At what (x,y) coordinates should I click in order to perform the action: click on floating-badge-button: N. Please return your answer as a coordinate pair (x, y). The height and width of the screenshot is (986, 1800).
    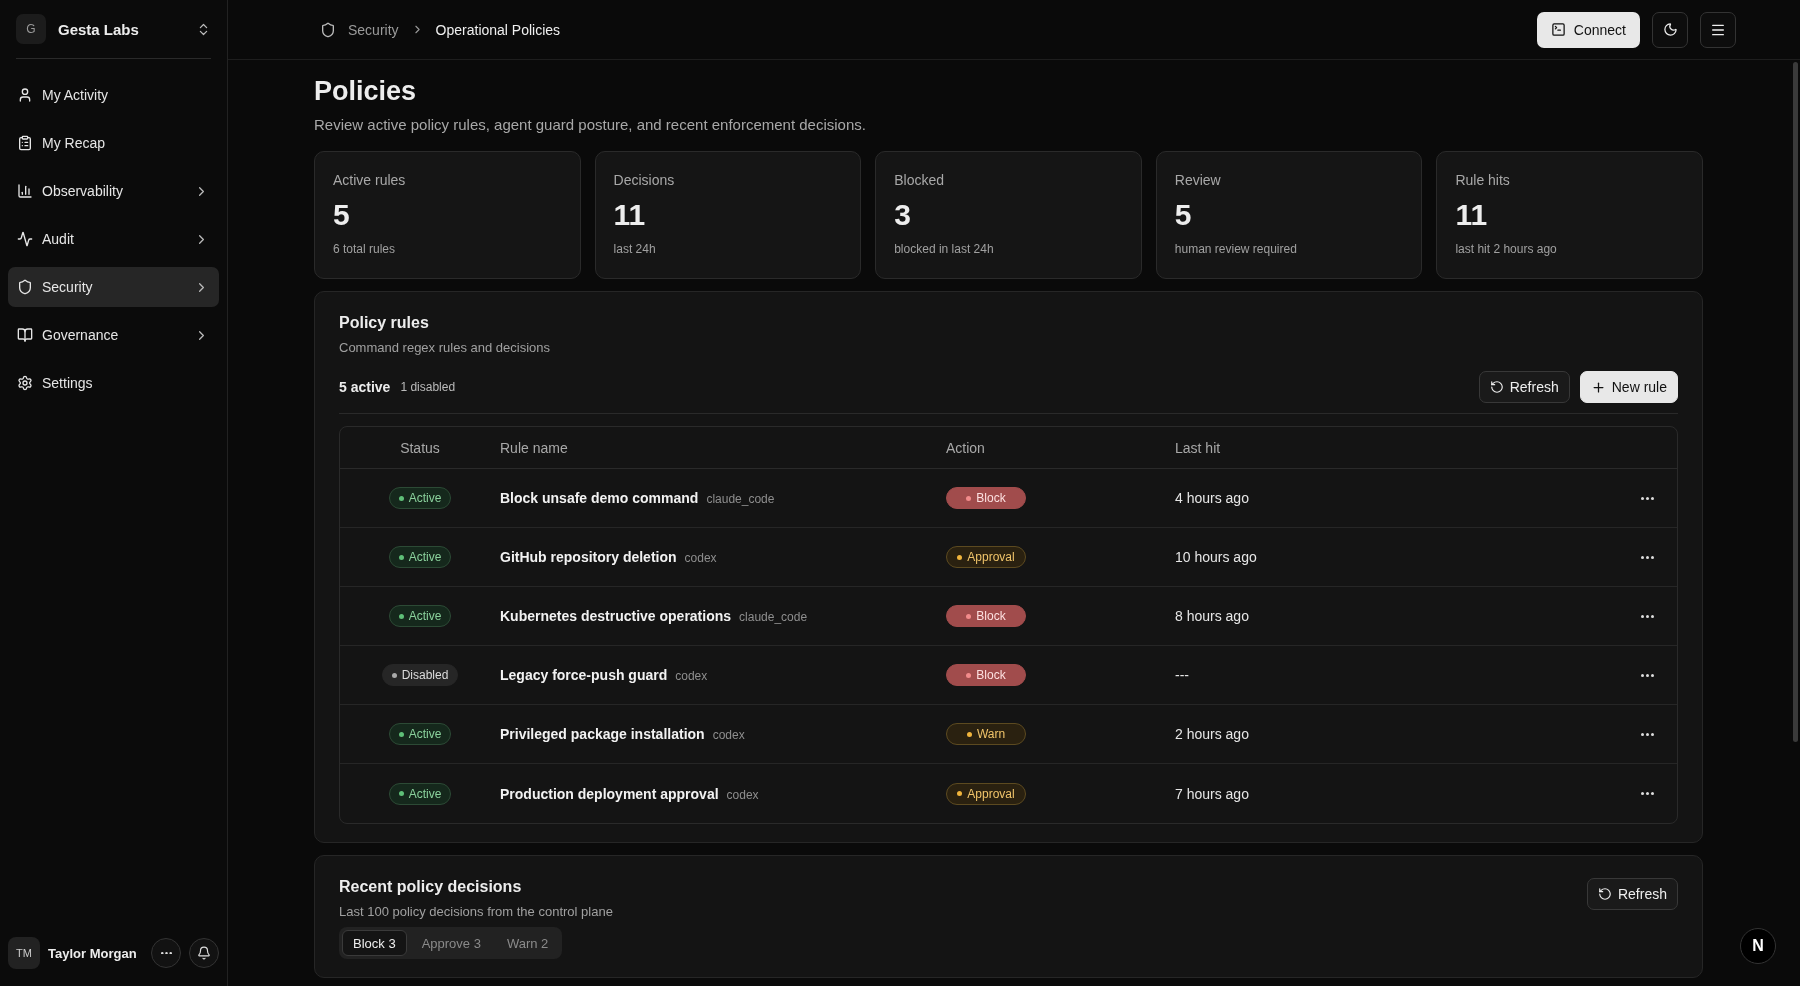
    Looking at the image, I should click on (1758, 946).